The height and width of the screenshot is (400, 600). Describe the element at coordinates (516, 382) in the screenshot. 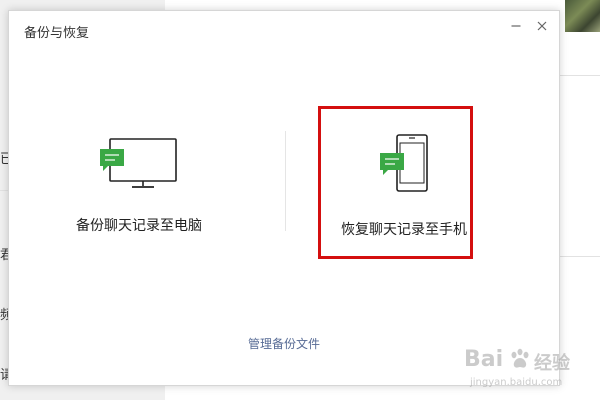

I see `watermark-url: jingyan.baidu.com` at that location.